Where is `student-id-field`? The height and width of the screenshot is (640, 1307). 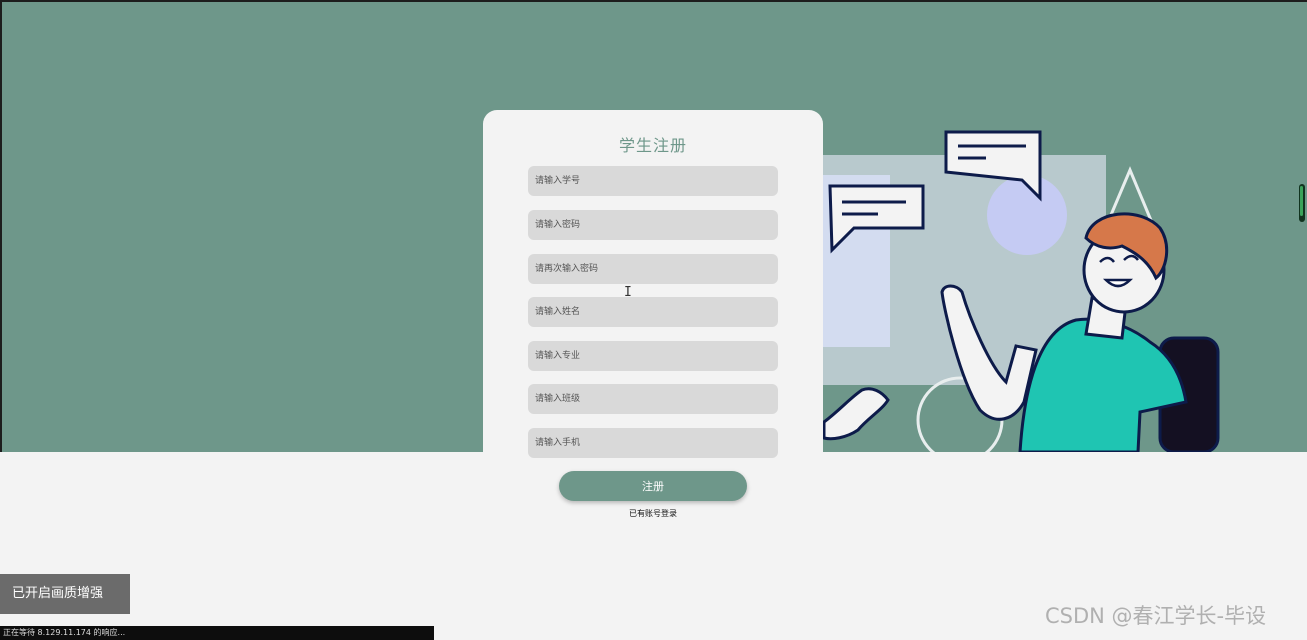
student-id-field is located at coordinates (653, 181).